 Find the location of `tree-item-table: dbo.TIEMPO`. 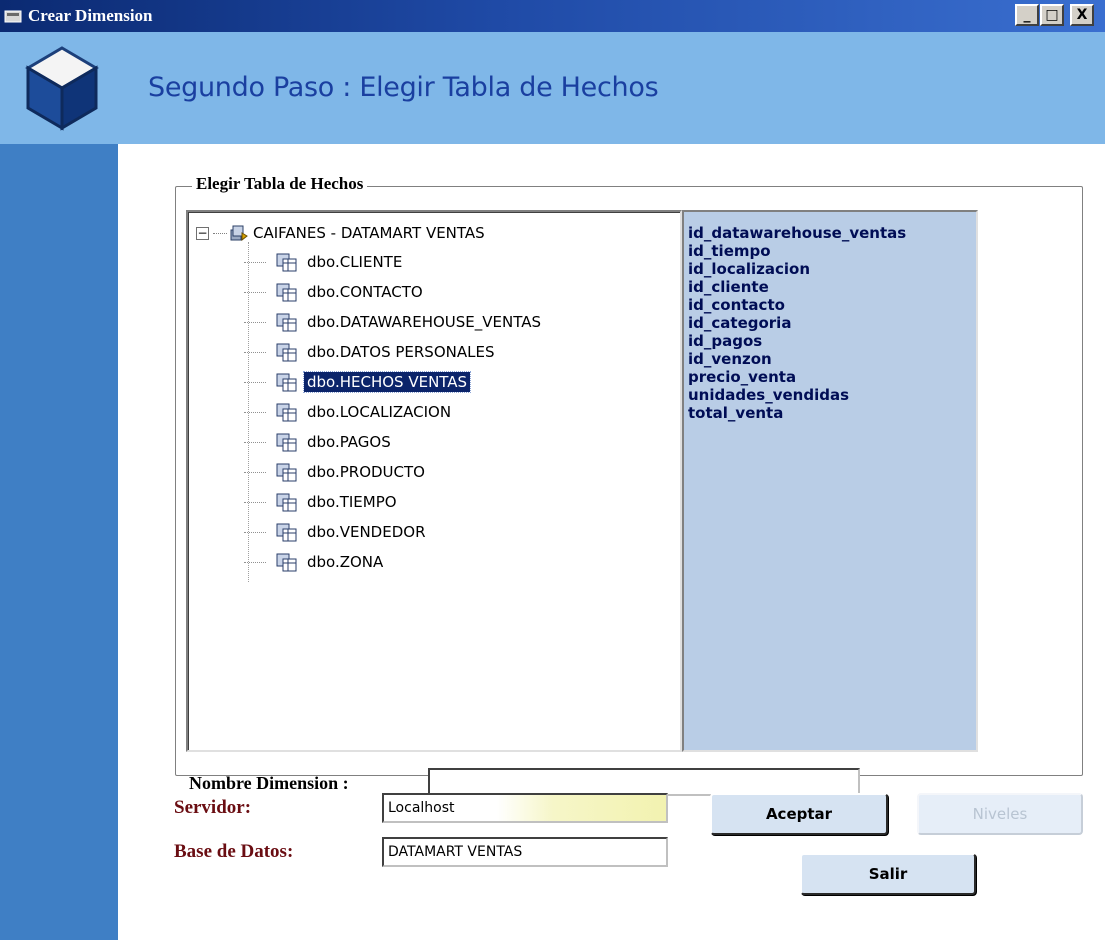

tree-item-table: dbo.TIEMPO is located at coordinates (322, 502).